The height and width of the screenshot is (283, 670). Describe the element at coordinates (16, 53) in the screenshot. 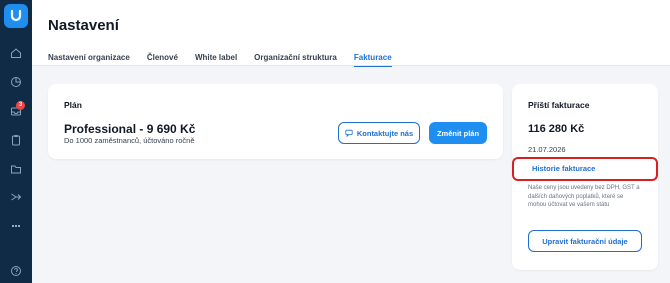

I see `home-icon` at that location.